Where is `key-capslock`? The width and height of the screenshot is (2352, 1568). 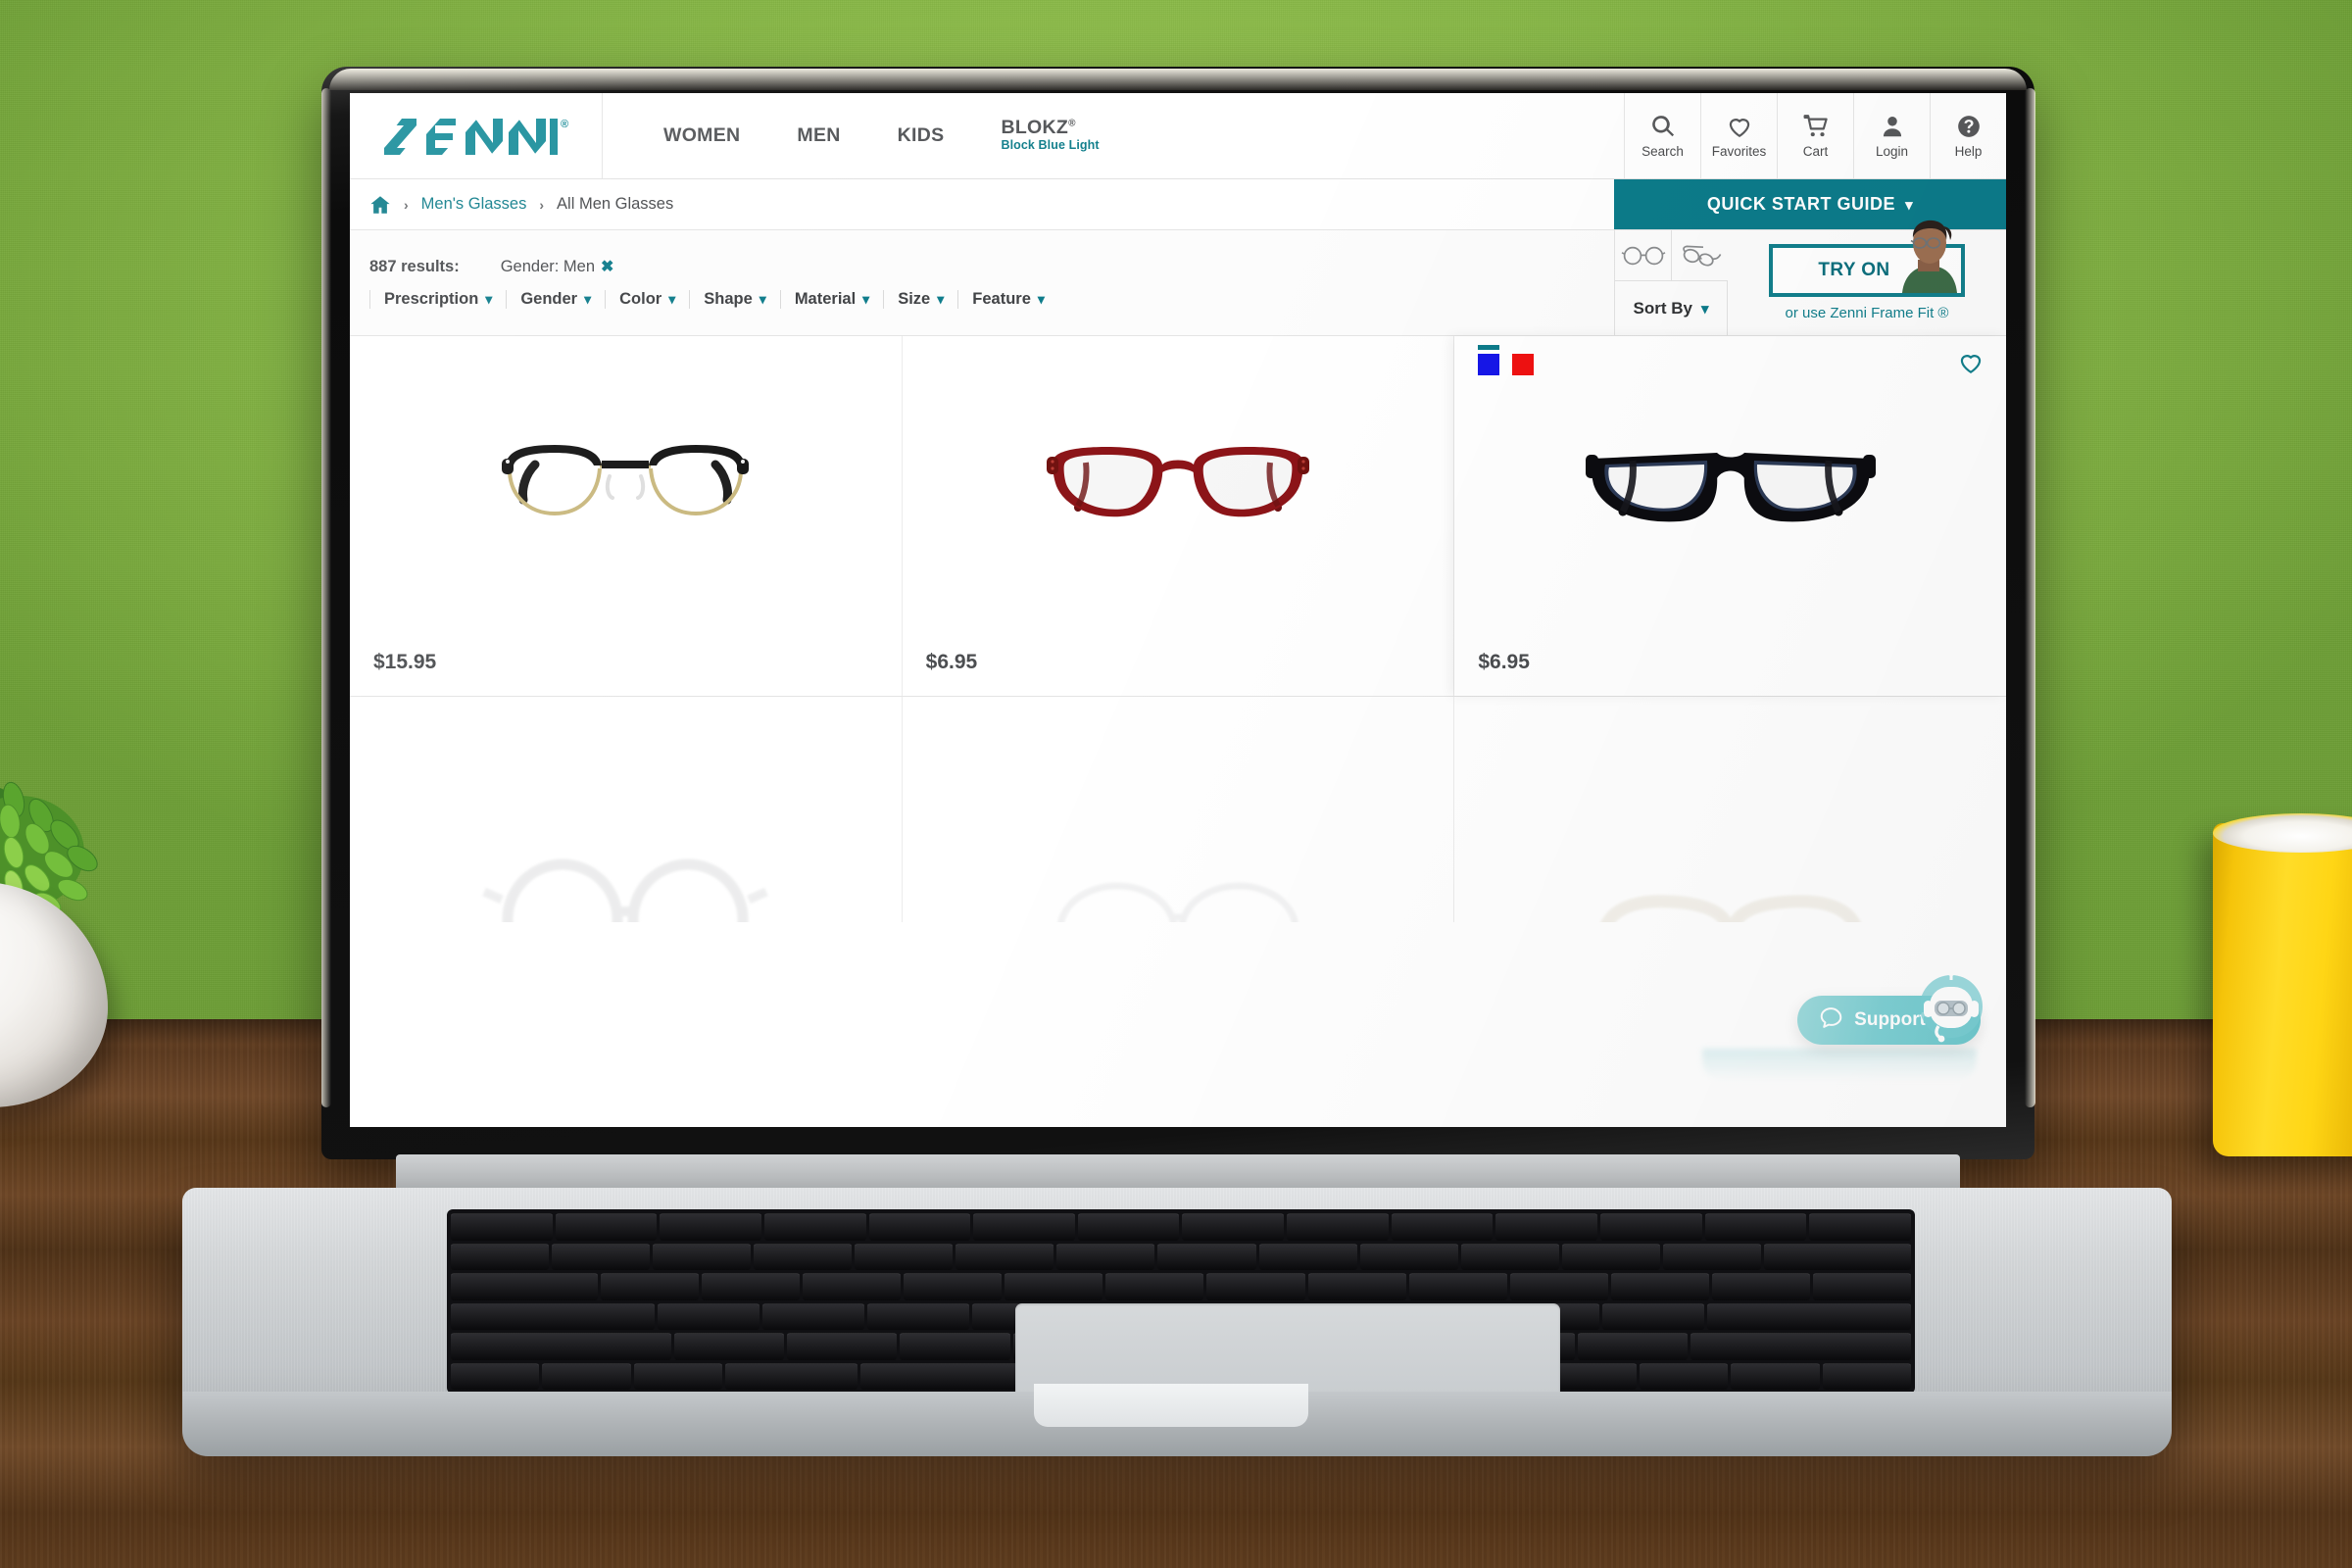 key-capslock is located at coordinates (553, 1316).